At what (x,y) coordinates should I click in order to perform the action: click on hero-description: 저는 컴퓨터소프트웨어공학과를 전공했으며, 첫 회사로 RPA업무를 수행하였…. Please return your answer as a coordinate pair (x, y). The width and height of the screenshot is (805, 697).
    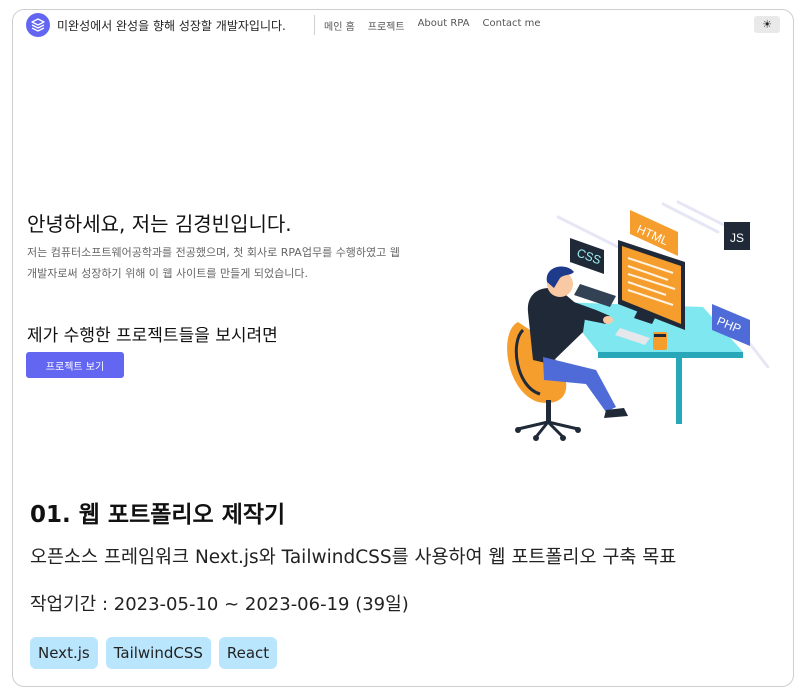
    Looking at the image, I should click on (213, 263).